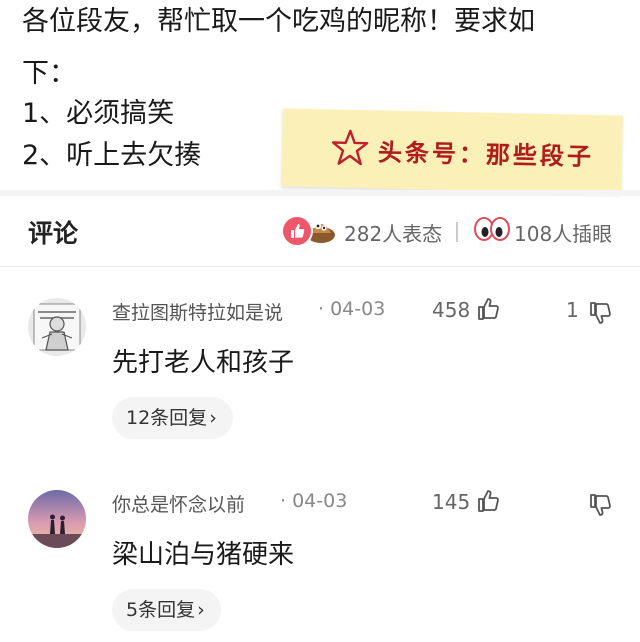 This screenshot has height=642, width=640. Describe the element at coordinates (49, 73) in the screenshot. I see `post-line-2: 下：` at that location.